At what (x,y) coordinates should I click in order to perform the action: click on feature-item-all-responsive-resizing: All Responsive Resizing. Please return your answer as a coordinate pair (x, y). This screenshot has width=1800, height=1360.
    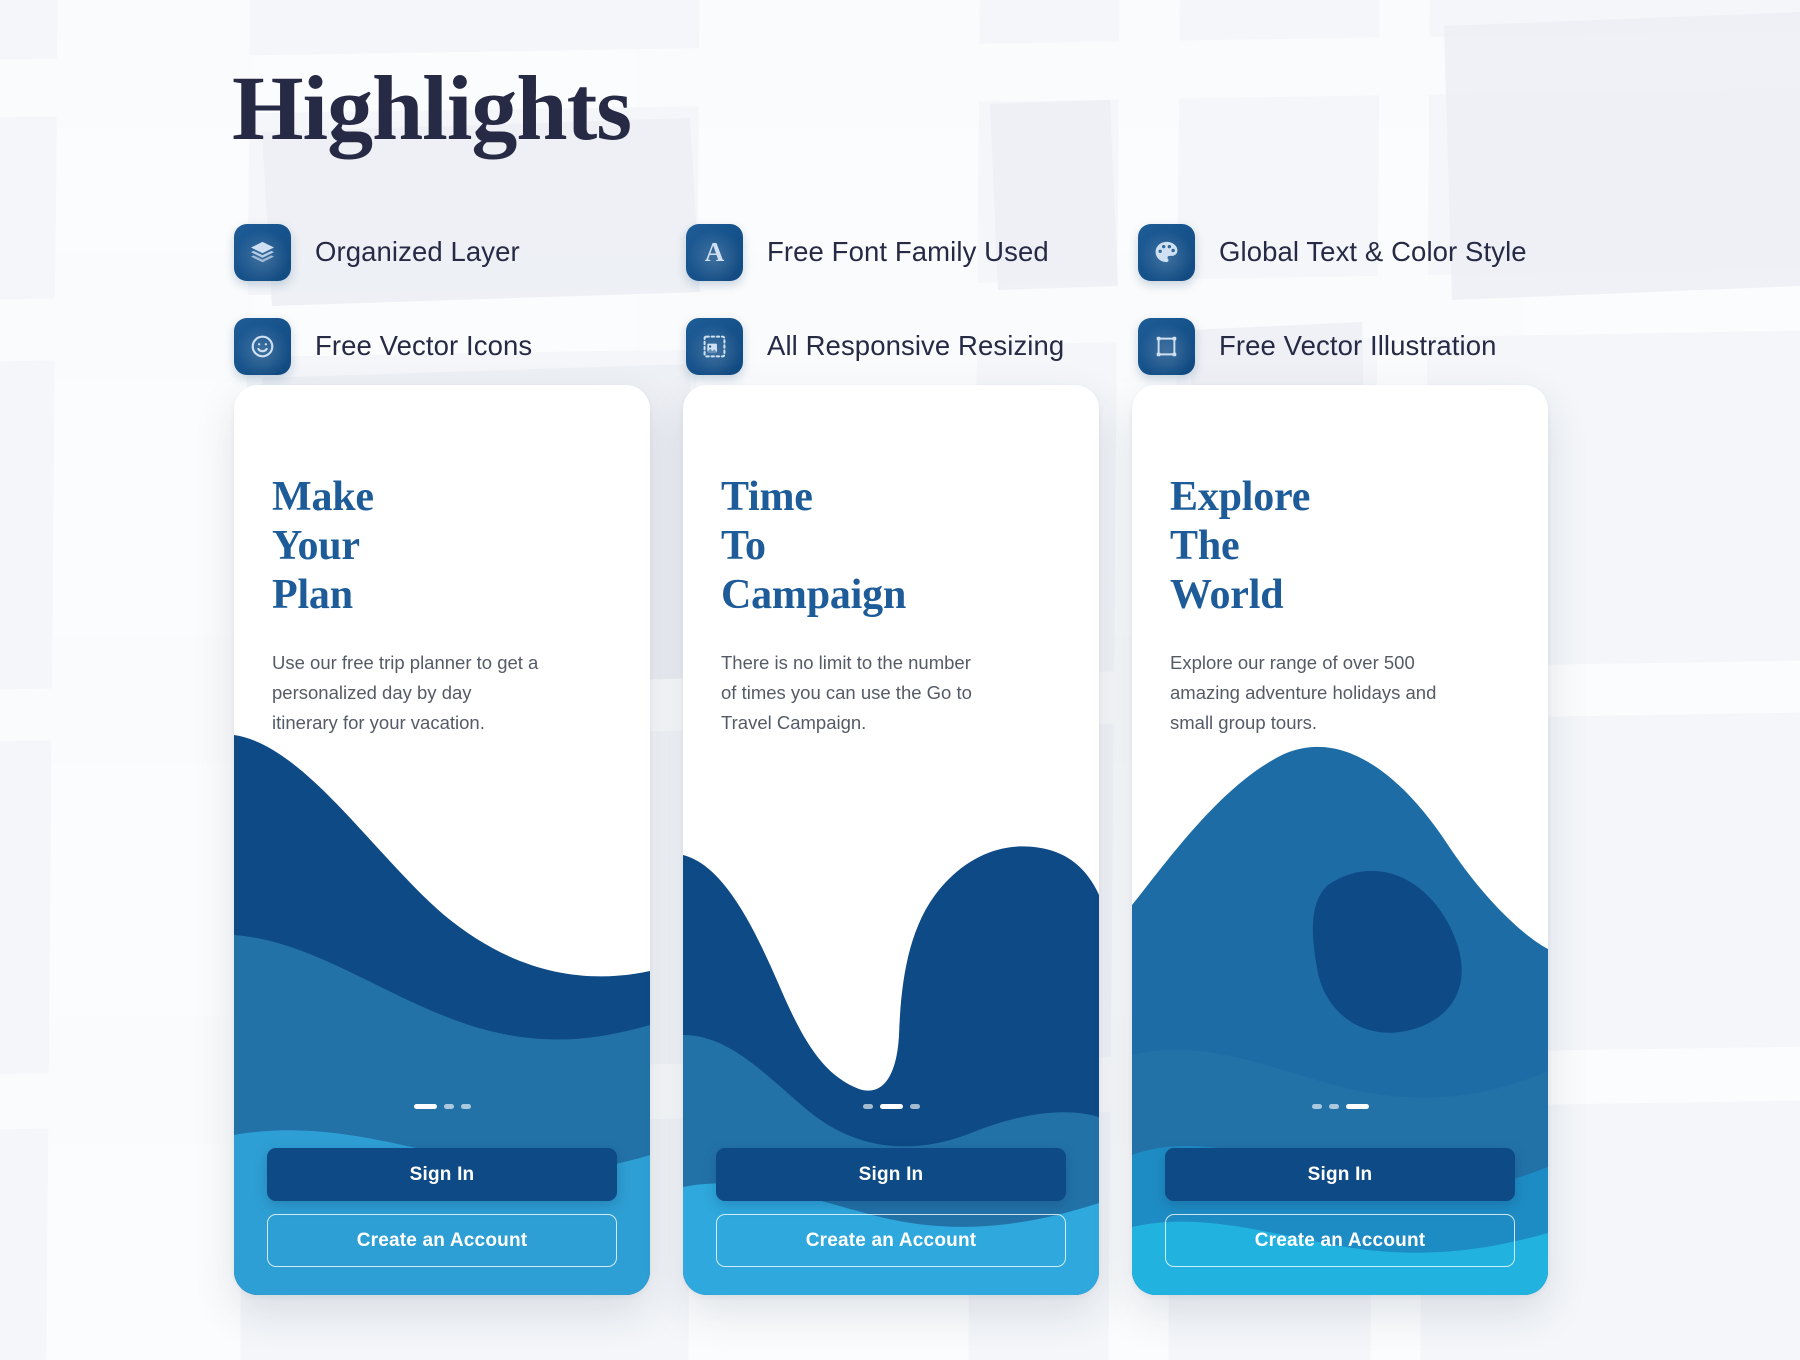
    Looking at the image, I should click on (912, 346).